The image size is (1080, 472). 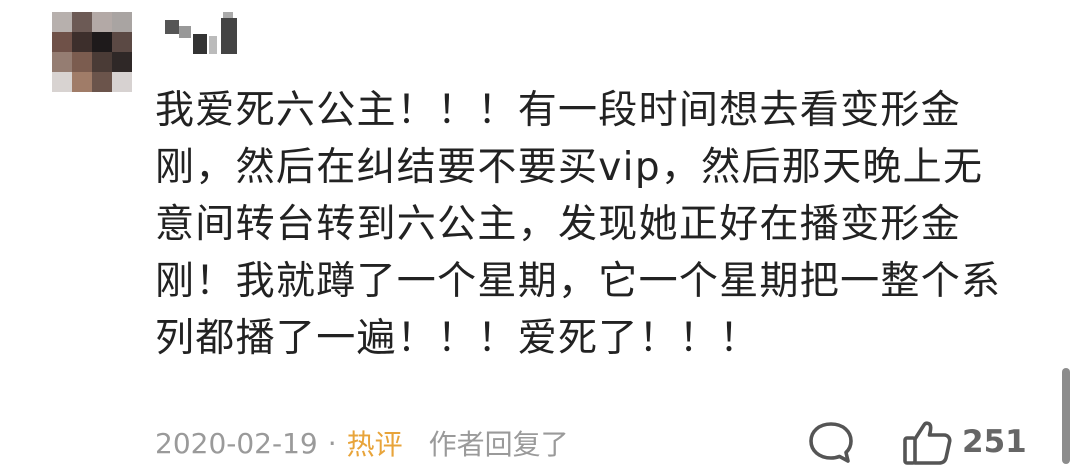 What do you see at coordinates (457, 338) in the screenshot?
I see `comment-line: 列都播了一遍！！！爱死了！！！` at bounding box center [457, 338].